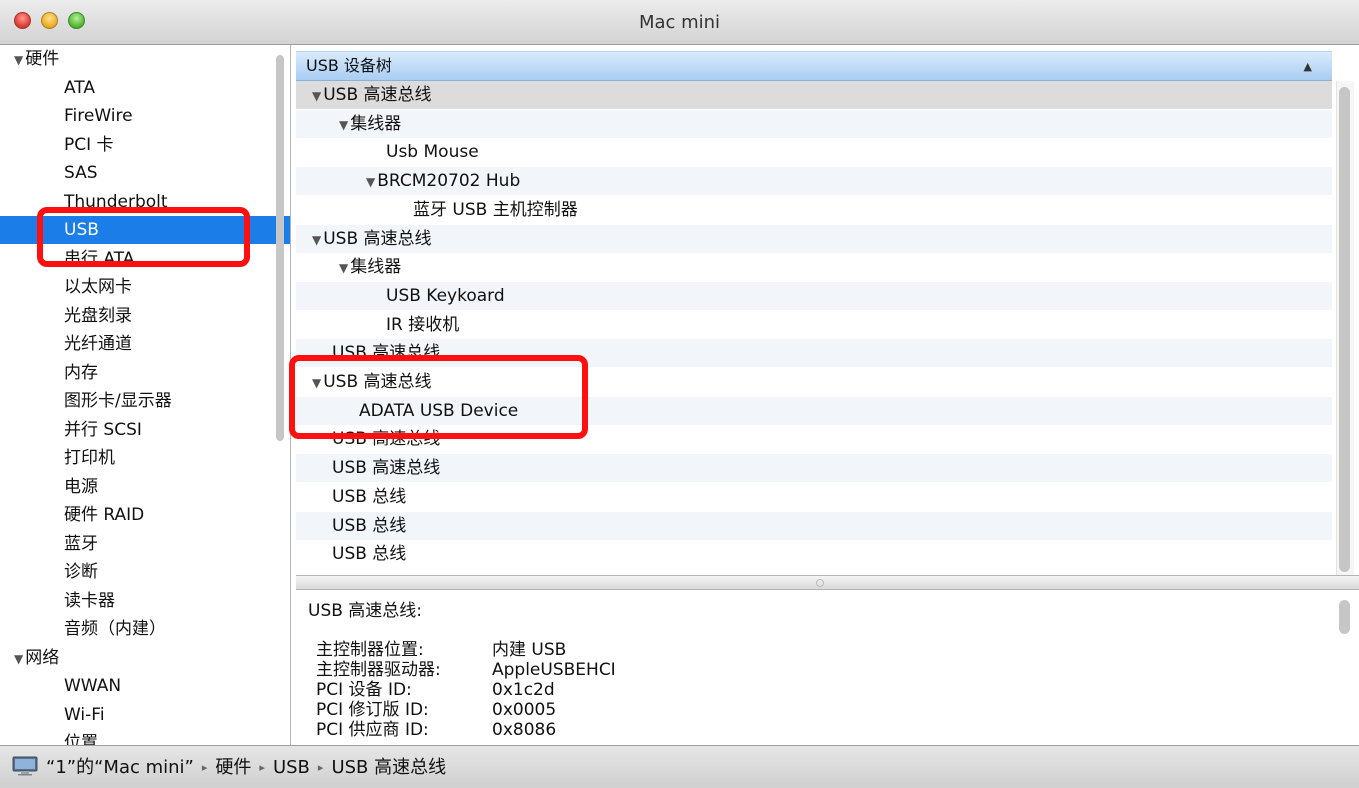 This screenshot has height=788, width=1359. I want to click on highlight-box-adata-device, so click(438, 397).